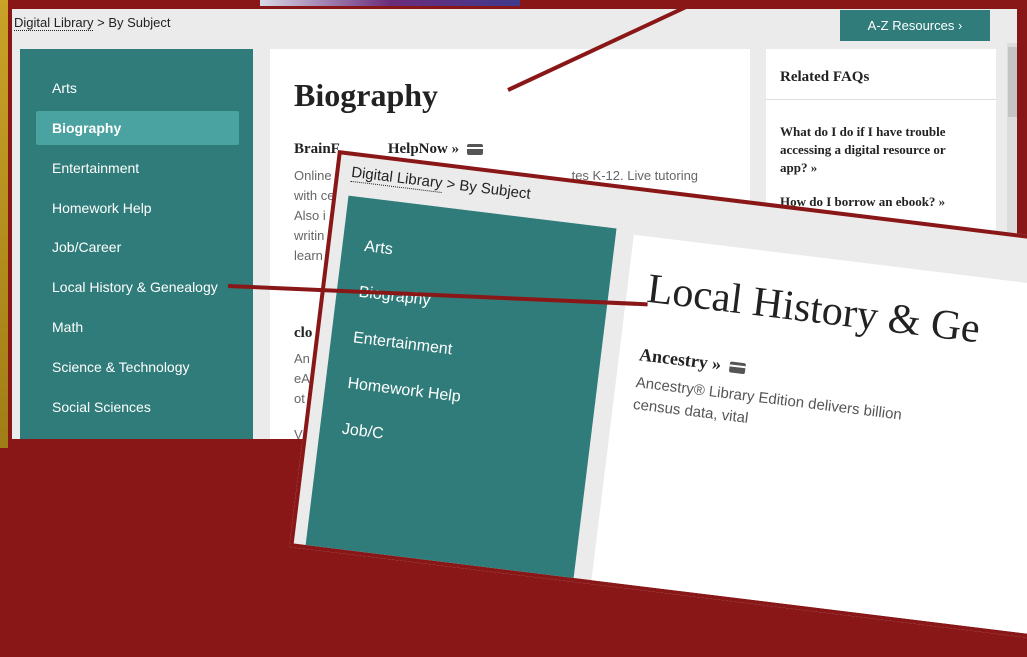 The height and width of the screenshot is (657, 1027). Describe the element at coordinates (495, 190) in the screenshot. I see `overlay-breadcrumb-current: By Subject` at that location.